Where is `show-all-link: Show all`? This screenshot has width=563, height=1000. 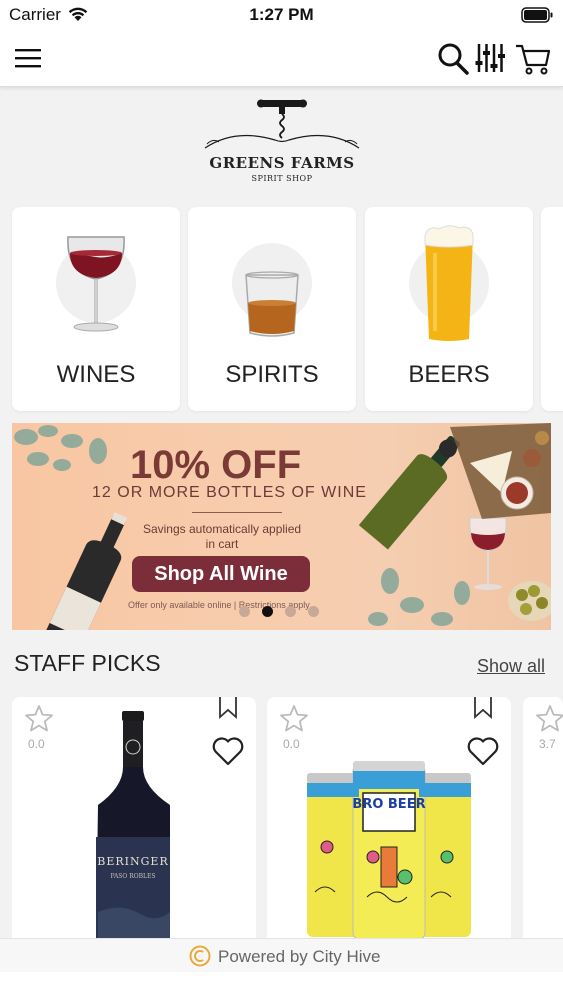 show-all-link: Show all is located at coordinates (511, 666).